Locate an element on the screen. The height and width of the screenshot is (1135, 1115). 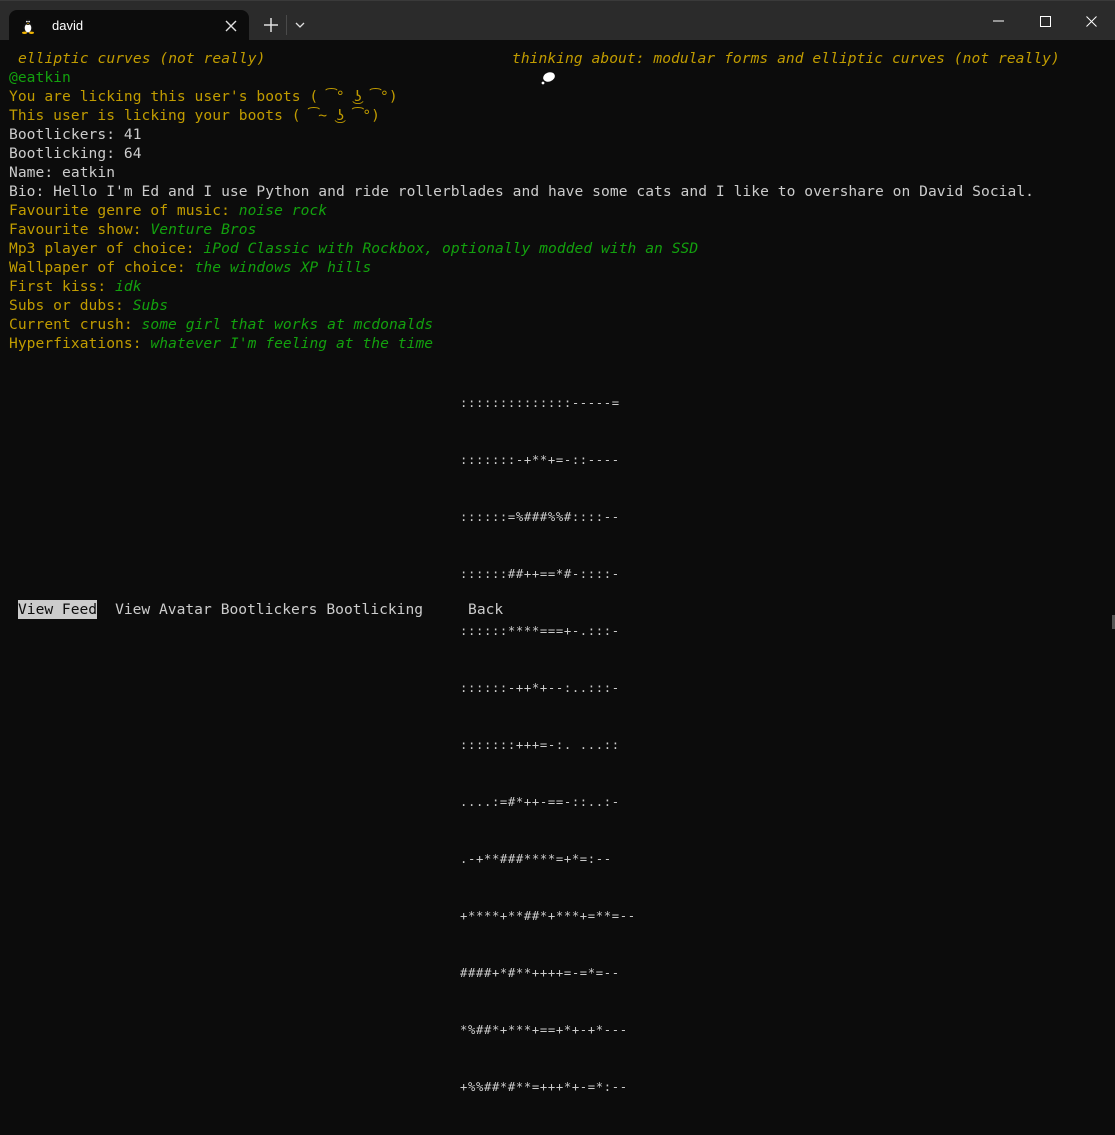
tab-title: david is located at coordinates (68, 25).